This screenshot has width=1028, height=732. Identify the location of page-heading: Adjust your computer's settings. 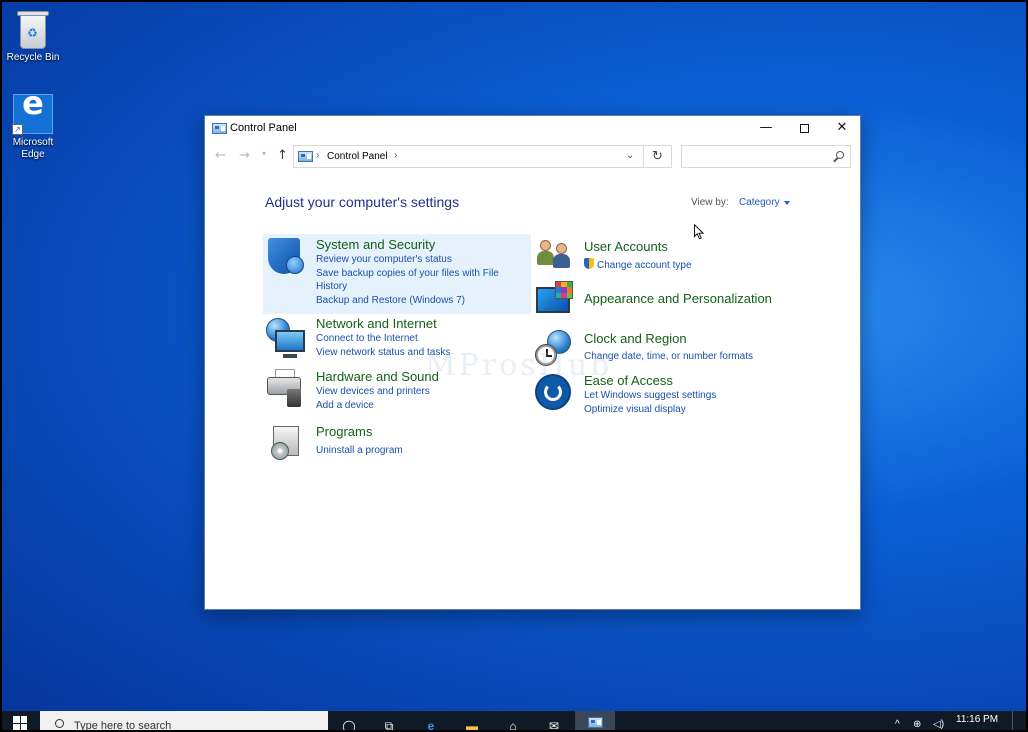
(362, 202).